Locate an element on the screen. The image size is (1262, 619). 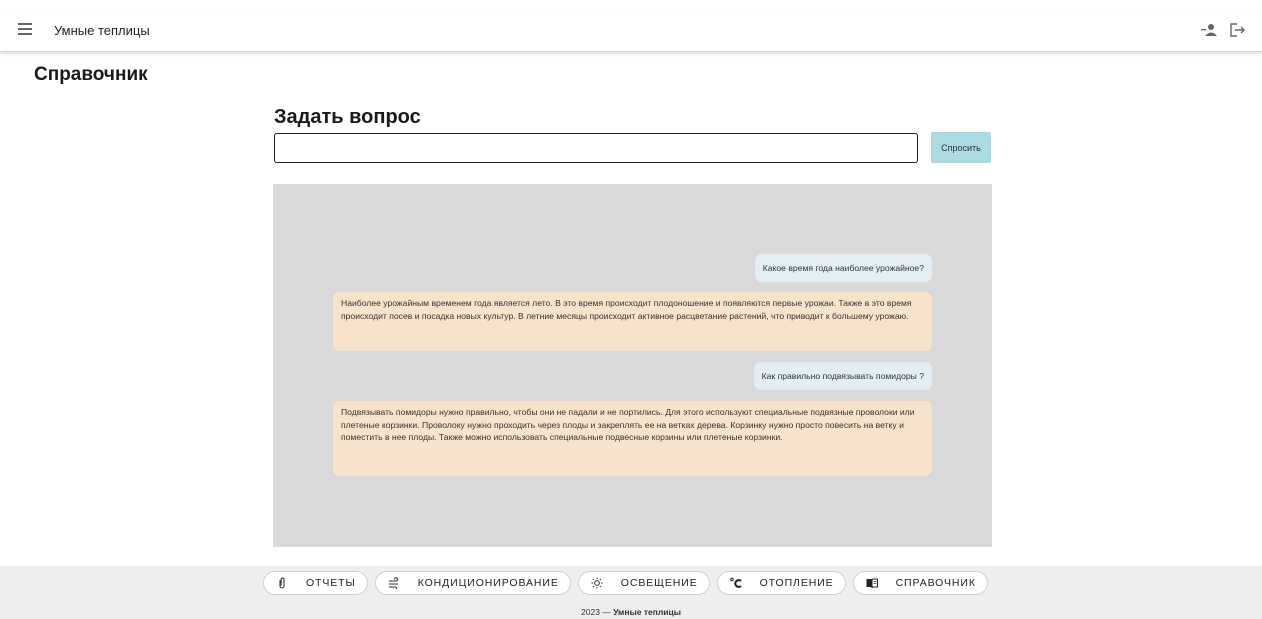
nav-reference: СПРАВОЧНИК is located at coordinates (920, 583).